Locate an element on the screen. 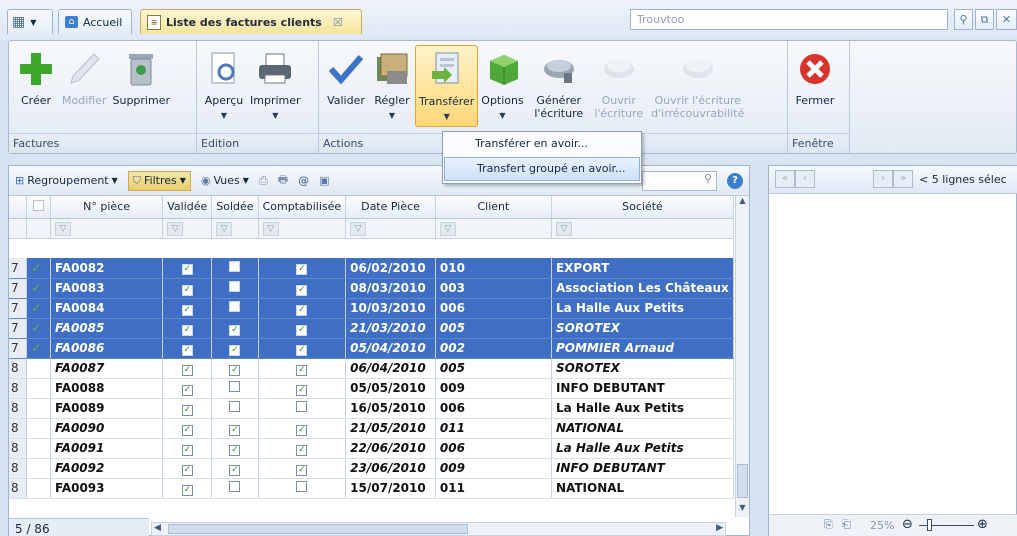 This screenshot has width=1017, height=536. table-row: 7 ✓ FA0085 ✓ ✓ ✓ 21/03/2010 005 SOROTEX is located at coordinates (372, 328).